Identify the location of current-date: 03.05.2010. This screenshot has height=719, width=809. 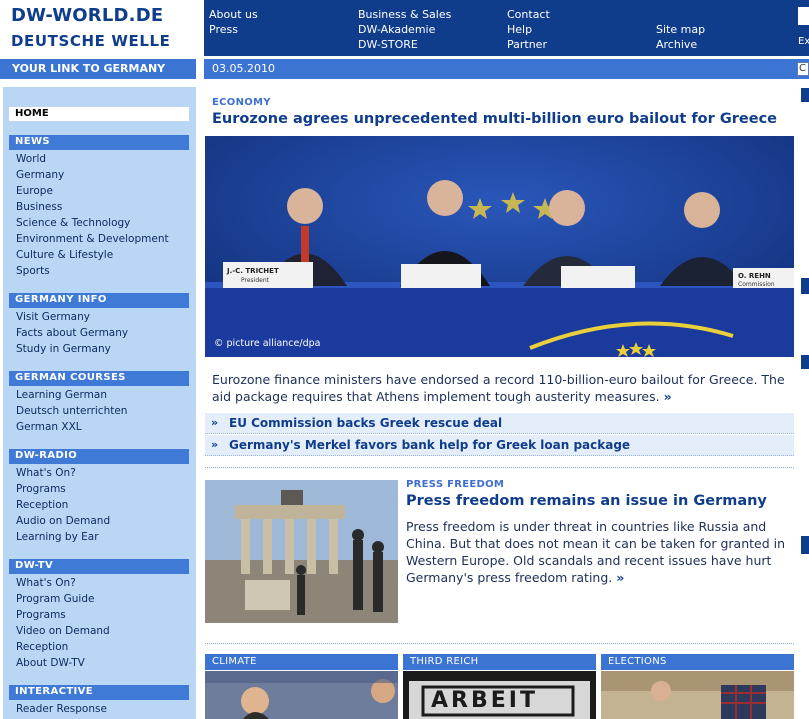
(243, 68).